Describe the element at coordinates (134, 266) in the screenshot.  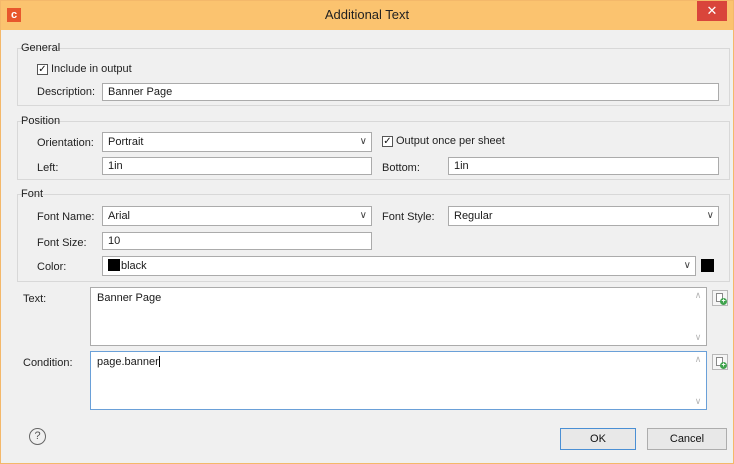
I see `color-value: black` at that location.